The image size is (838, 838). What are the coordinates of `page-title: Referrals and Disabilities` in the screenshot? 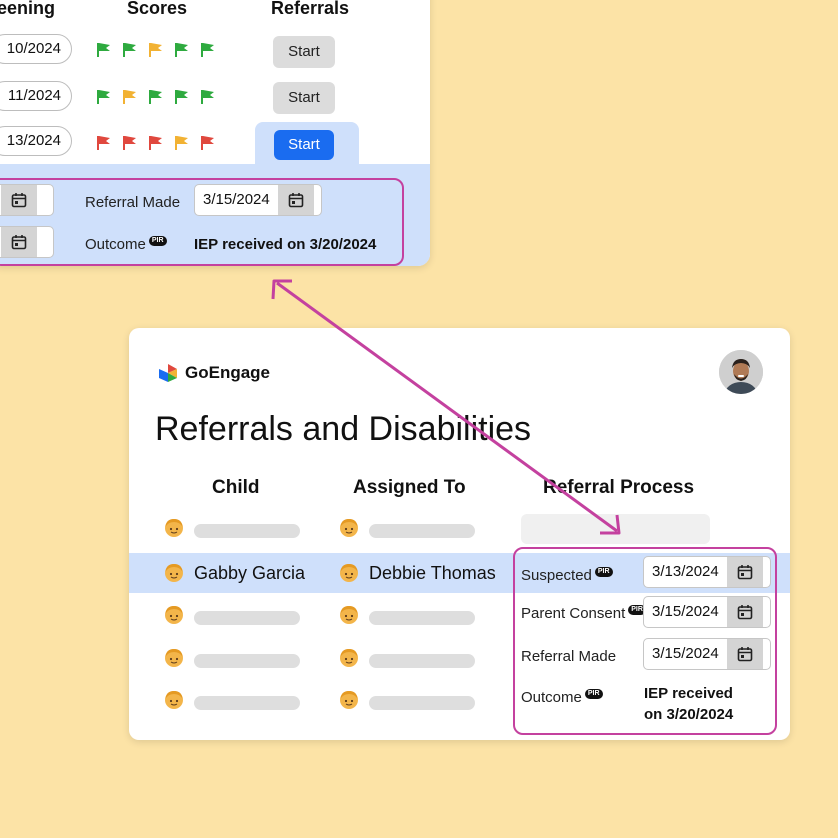 It's located at (343, 429).